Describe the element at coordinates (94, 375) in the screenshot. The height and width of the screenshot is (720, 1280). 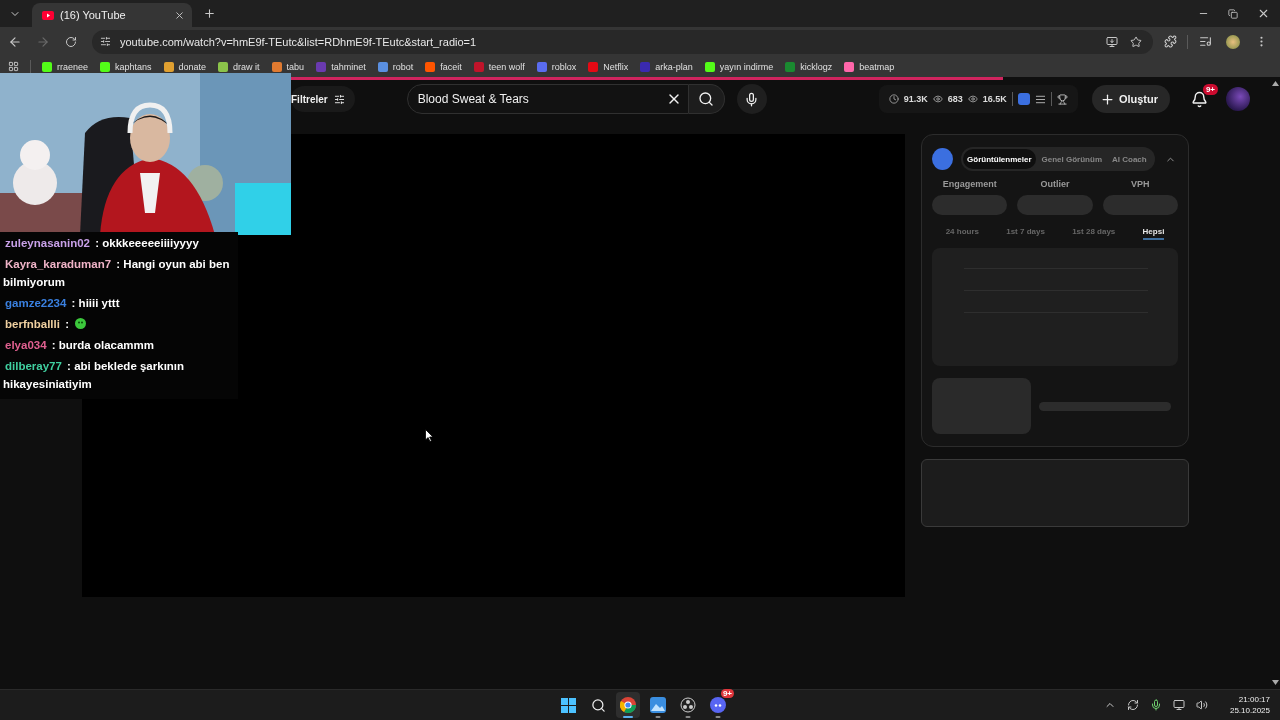
I see `chat-message: dilberay77 : abi beklede şarkının hikayesiniatiyim` at that location.